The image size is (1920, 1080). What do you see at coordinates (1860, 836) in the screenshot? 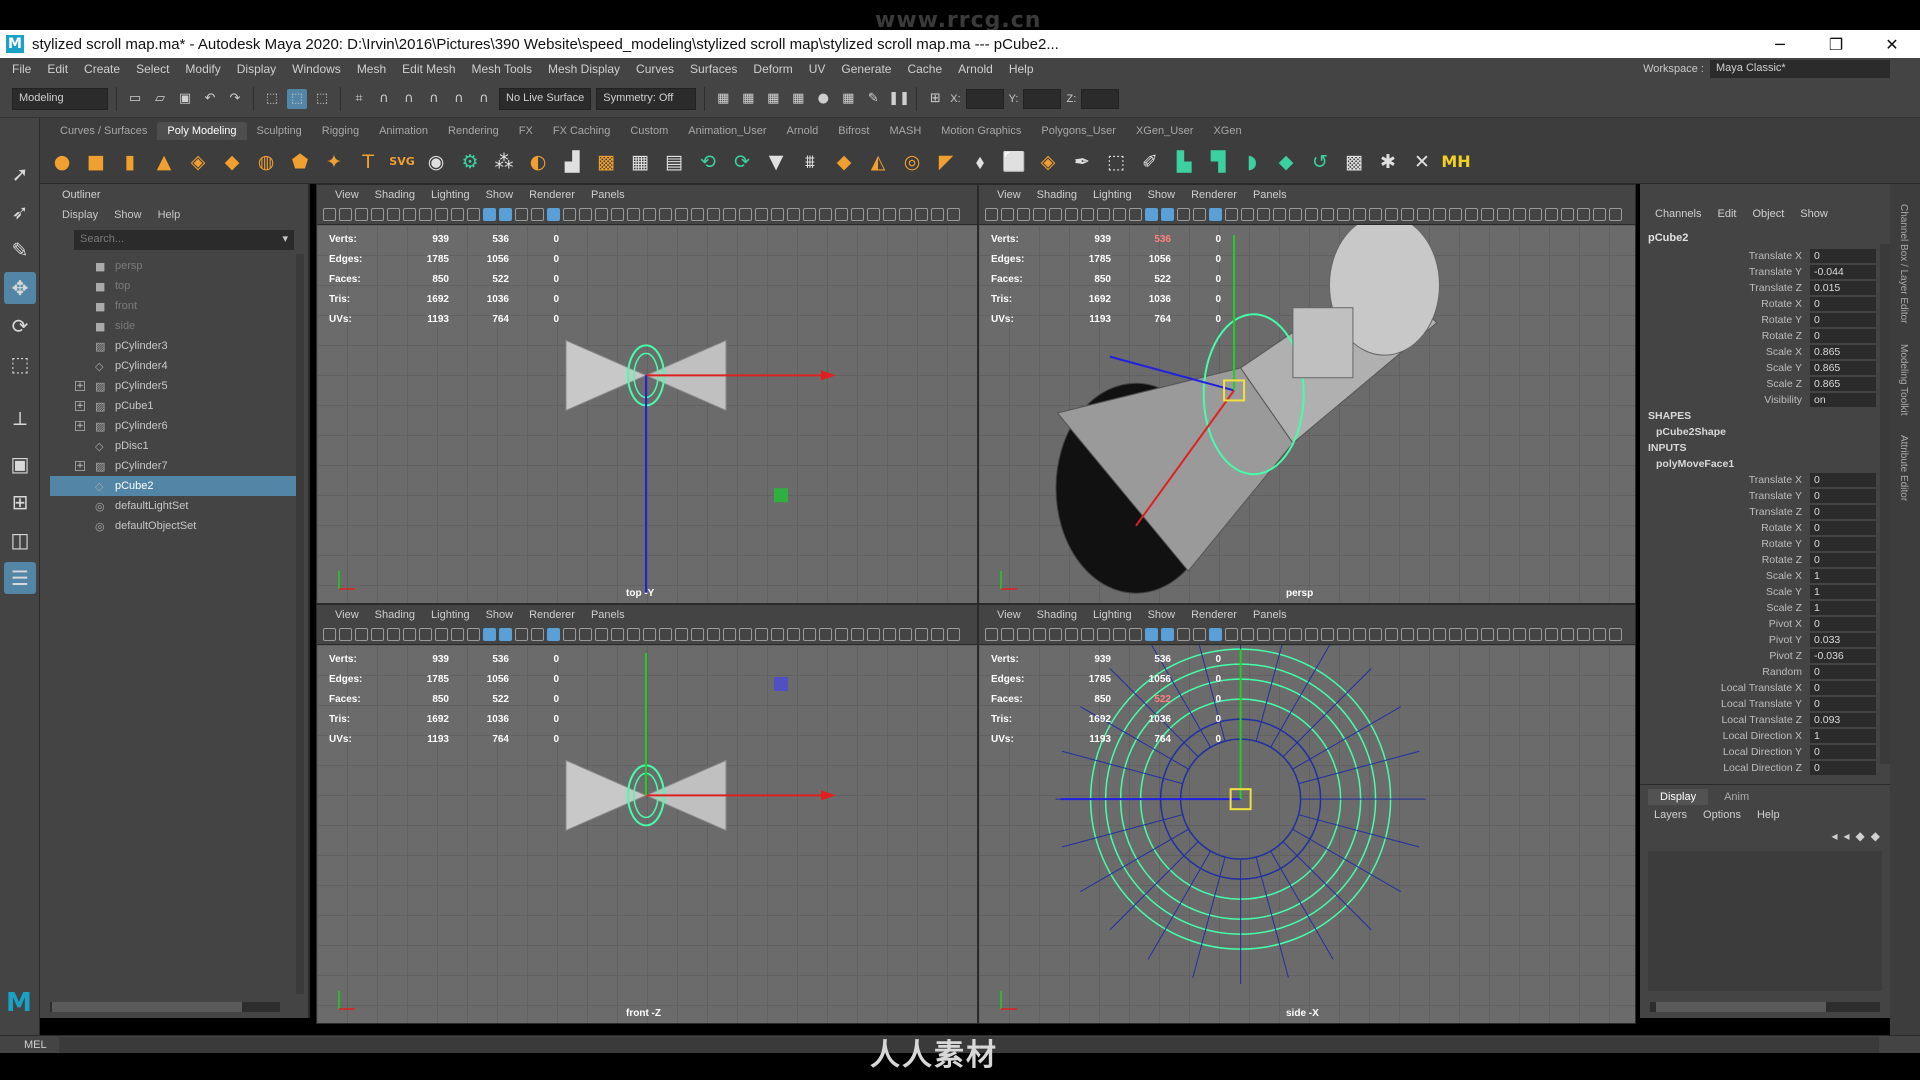
I see `new-layer-icon: ◆` at bounding box center [1860, 836].